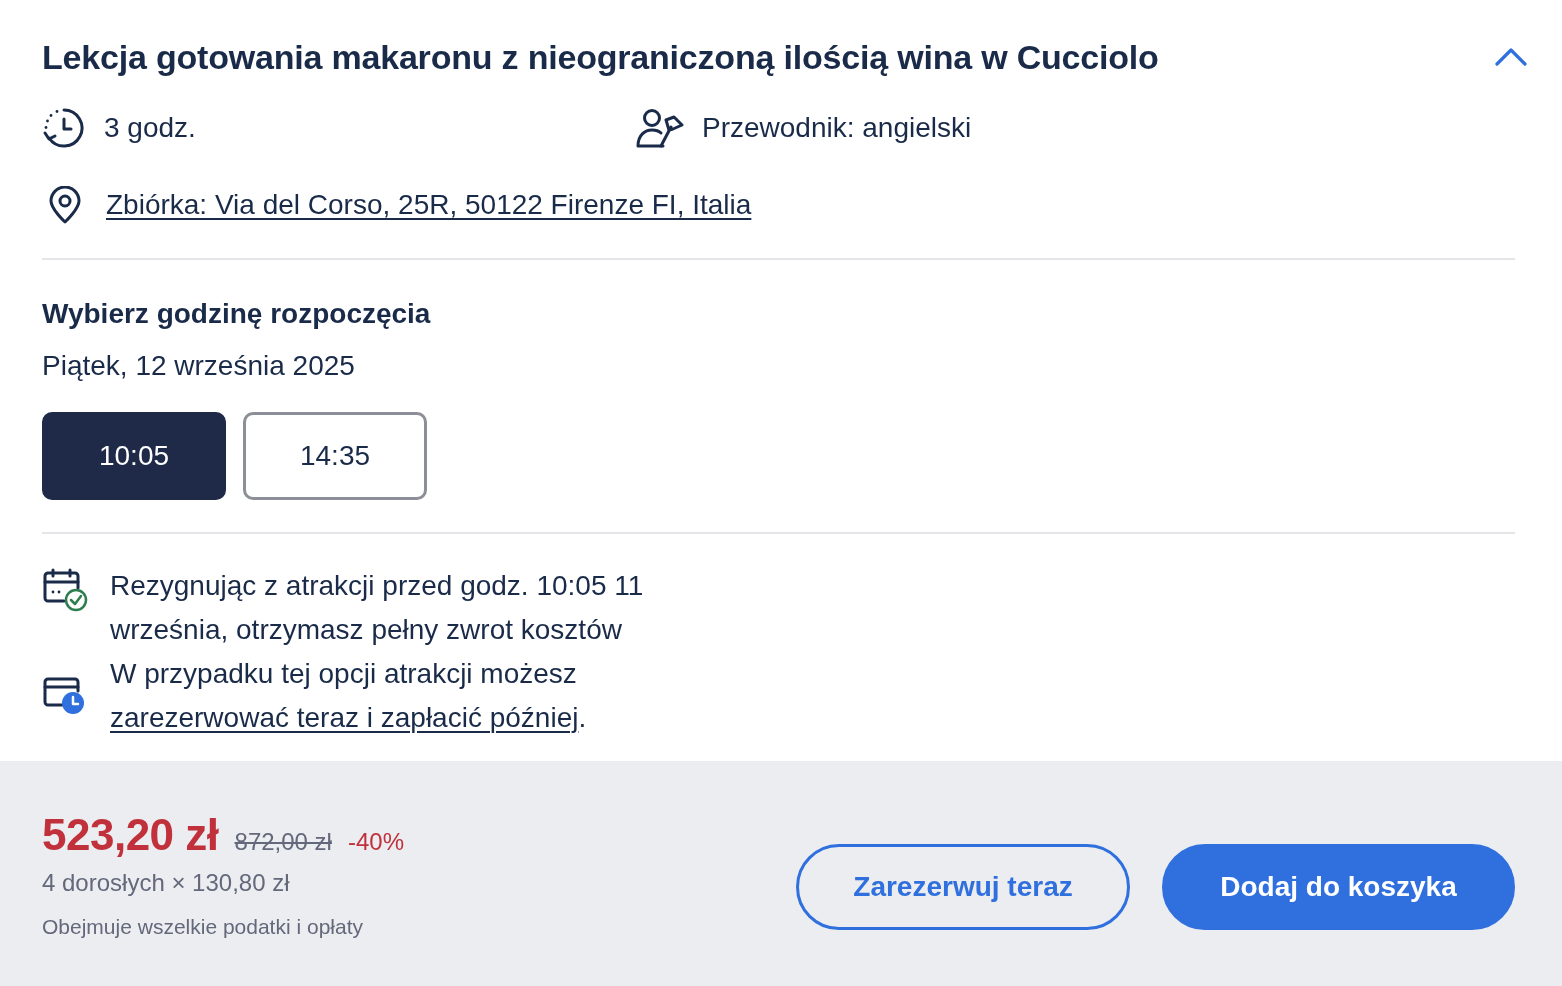 The image size is (1562, 986). Describe the element at coordinates (377, 608) in the screenshot. I see `cancellation-policy-text: Rezygnując z atrakcji przed godz. 10:05 11 września, otrzymasz pełny zwrot kosztów` at that location.